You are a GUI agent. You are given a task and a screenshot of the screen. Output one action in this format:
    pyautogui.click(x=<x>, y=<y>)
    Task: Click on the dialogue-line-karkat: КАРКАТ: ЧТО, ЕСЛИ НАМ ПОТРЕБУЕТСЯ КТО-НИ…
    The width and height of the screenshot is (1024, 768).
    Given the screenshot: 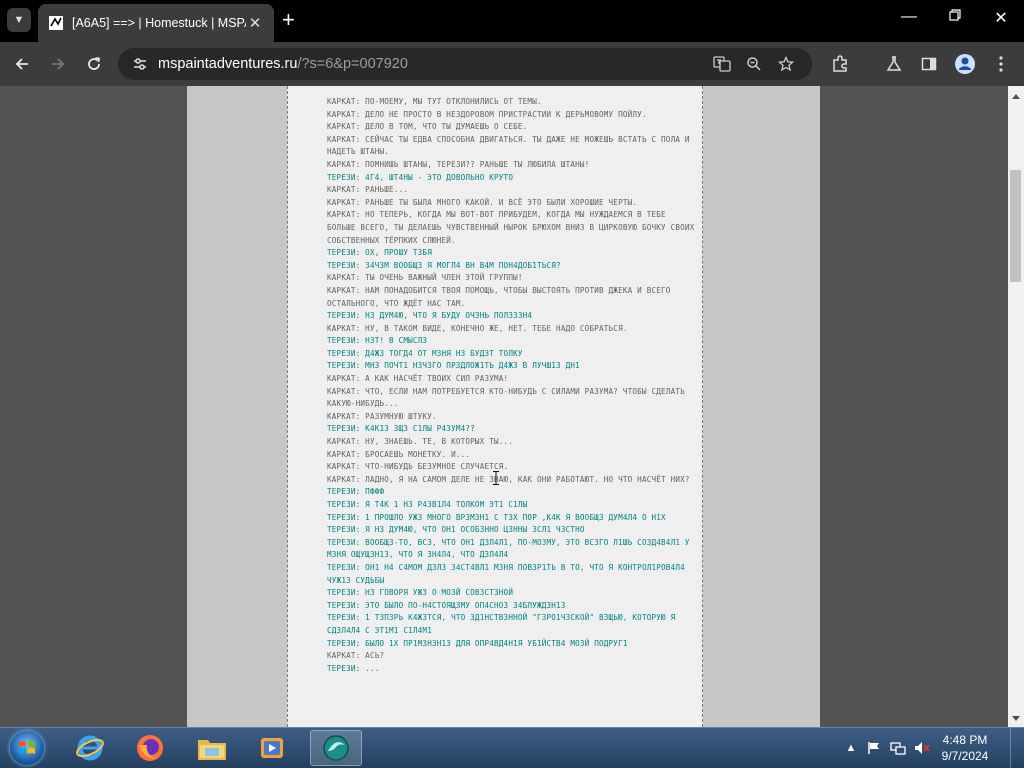 What is the action you would take?
    pyautogui.click(x=508, y=397)
    